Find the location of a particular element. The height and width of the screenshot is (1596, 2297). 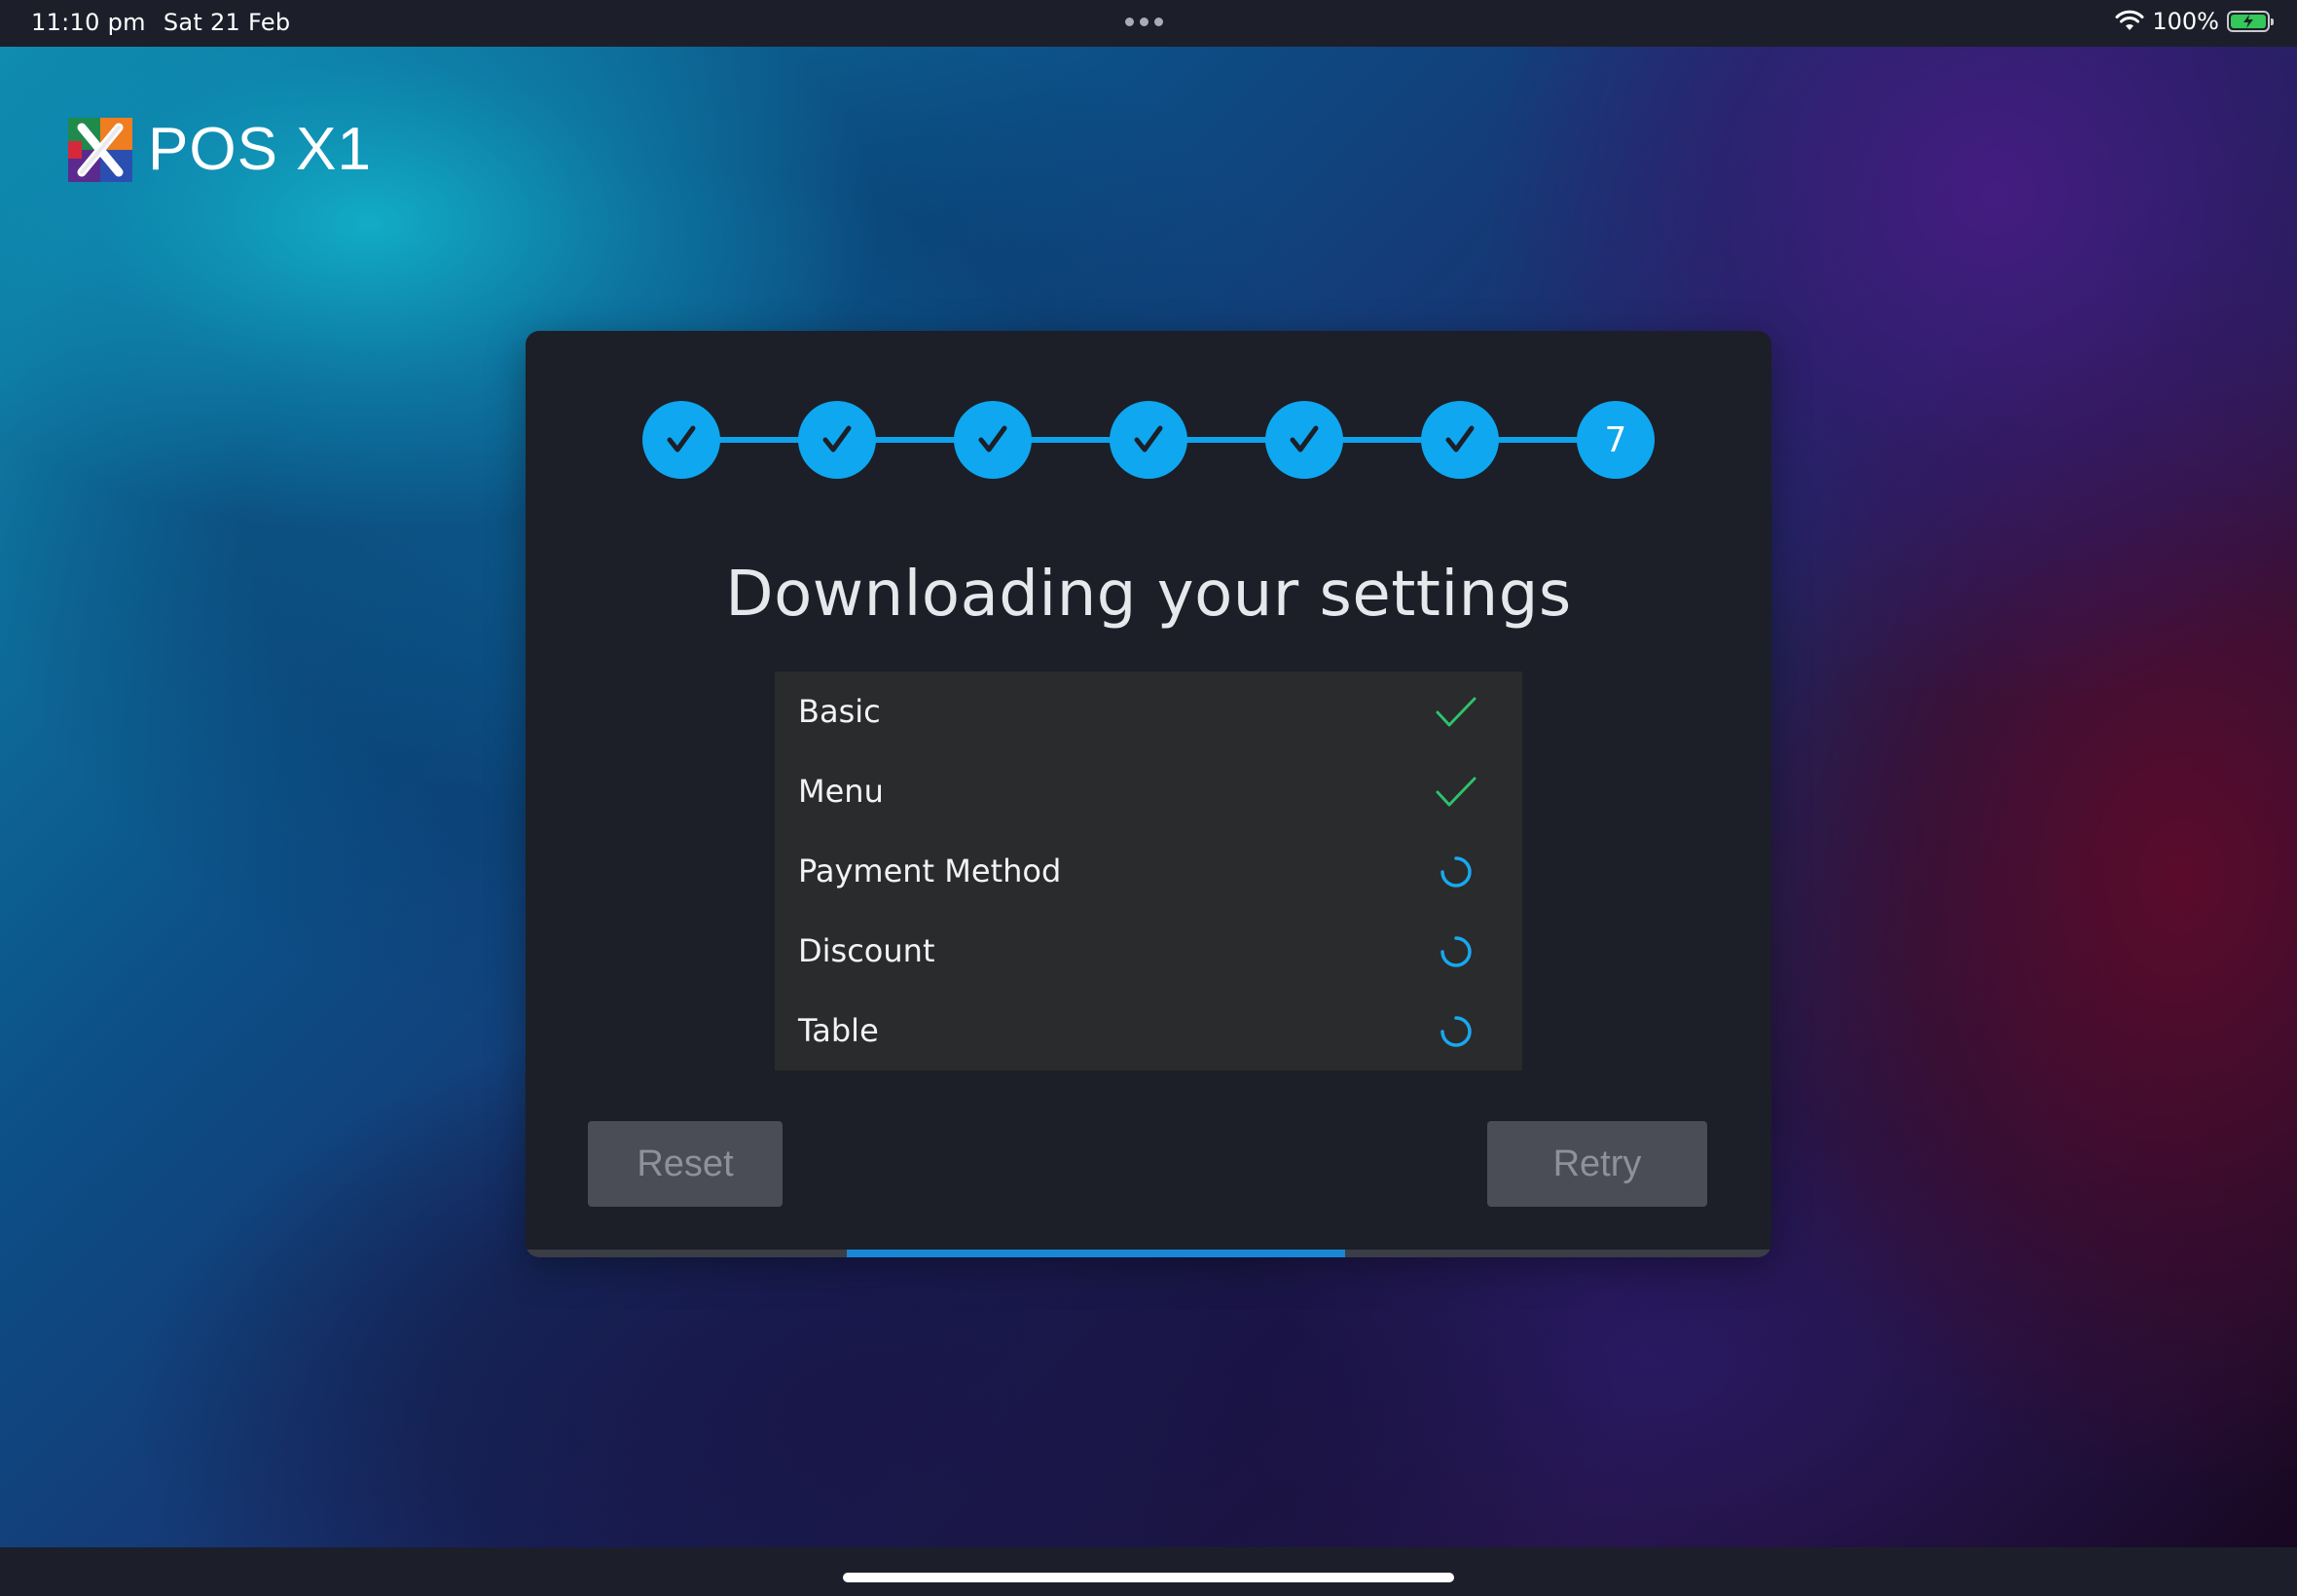

retry-button: Retry is located at coordinates (1597, 1164).